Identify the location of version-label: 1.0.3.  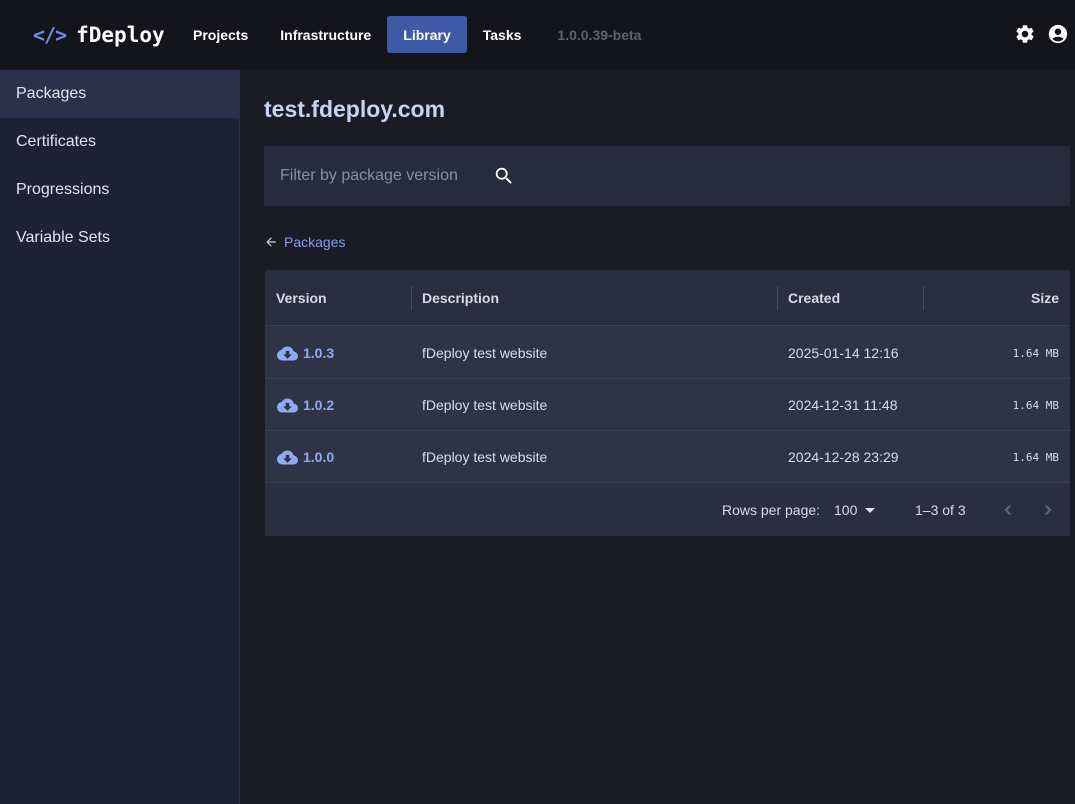
(319, 353).